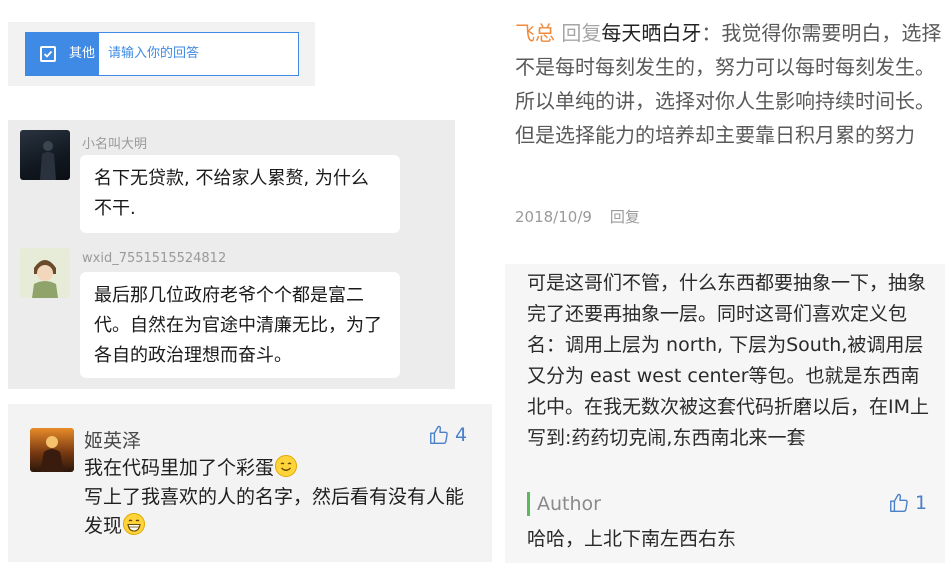  Describe the element at coordinates (179, 468) in the screenshot. I see `comment-line: 我在代码里加了个彩蛋` at that location.